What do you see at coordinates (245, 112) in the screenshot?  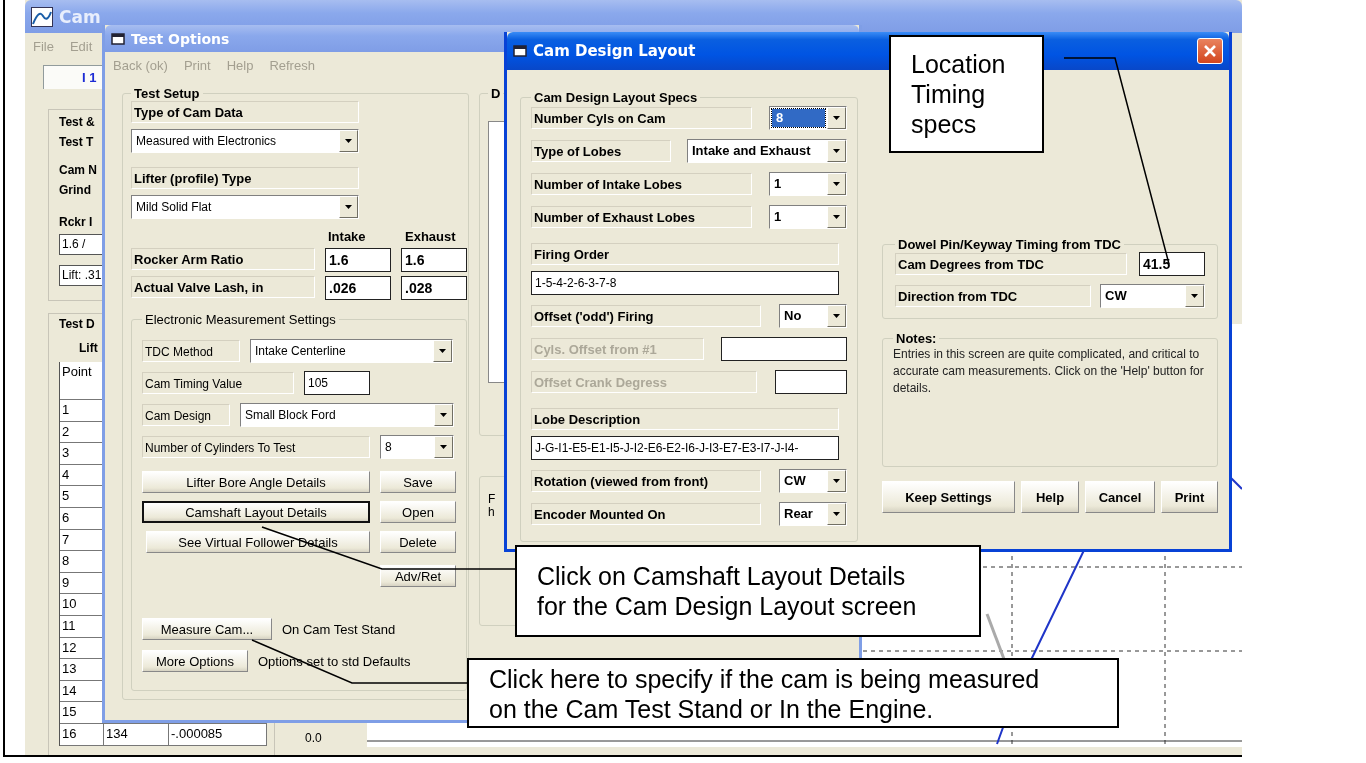 I see `field-label: Type of Cam Data` at bounding box center [245, 112].